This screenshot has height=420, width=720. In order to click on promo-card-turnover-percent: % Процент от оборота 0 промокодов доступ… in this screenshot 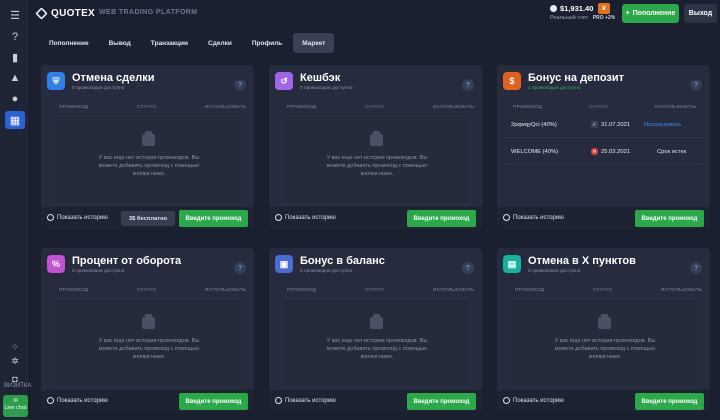, I will do `click(147, 330)`.